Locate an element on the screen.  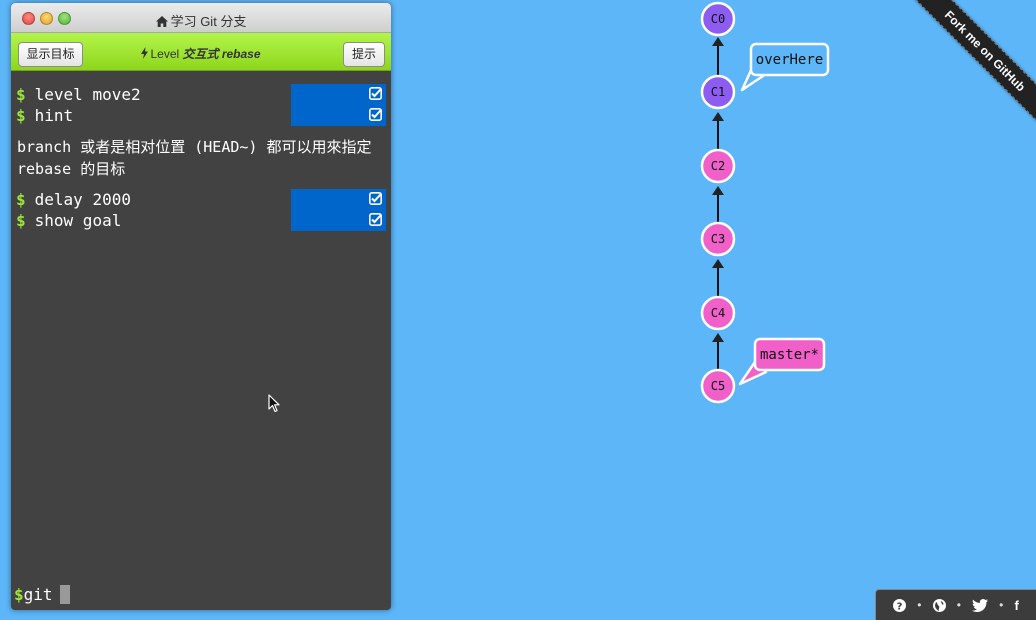
twitter-icon is located at coordinates (980, 605).